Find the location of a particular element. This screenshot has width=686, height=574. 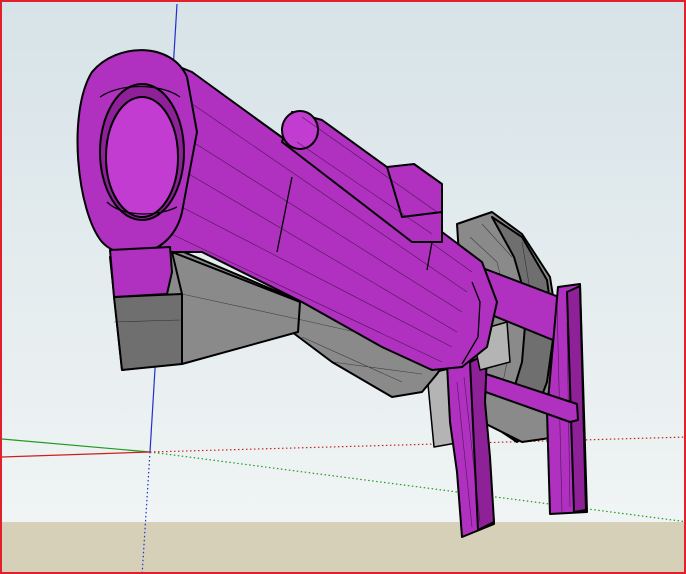

muzzle-front-block is located at coordinates (141, 272).